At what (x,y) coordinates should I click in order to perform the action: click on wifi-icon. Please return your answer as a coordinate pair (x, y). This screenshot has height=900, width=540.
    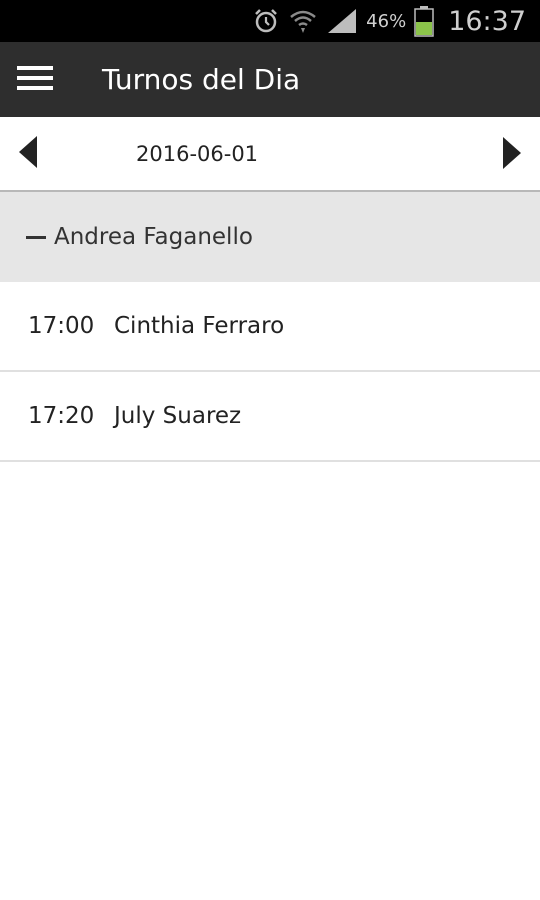
    Looking at the image, I should click on (303, 21).